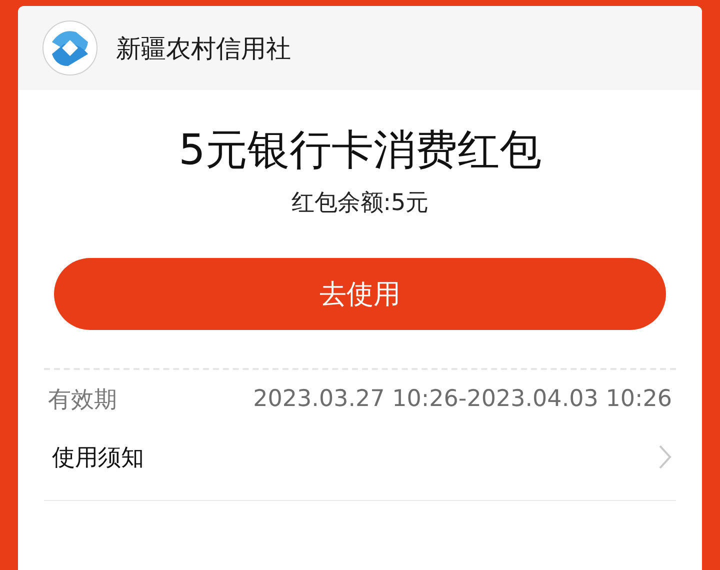  Describe the element at coordinates (360, 150) in the screenshot. I see `coupon-title: 5元银行卡消费红包` at that location.